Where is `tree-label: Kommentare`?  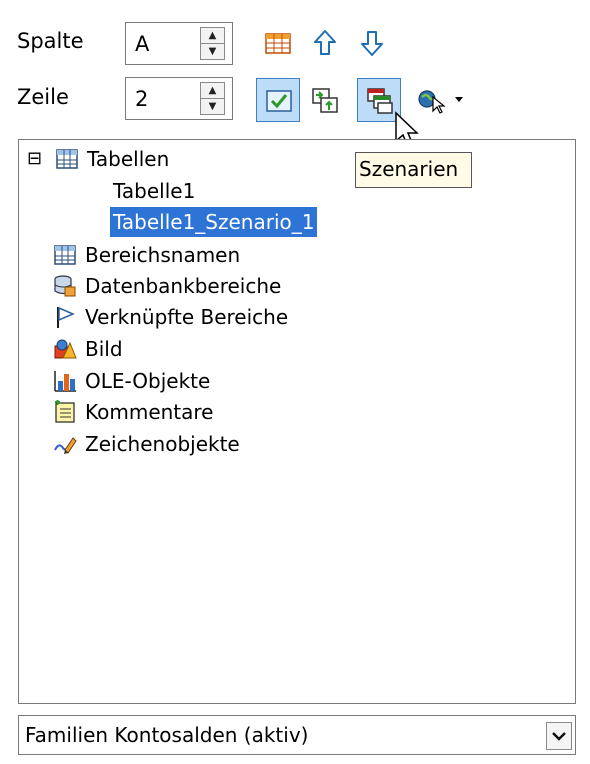
tree-label: Kommentare is located at coordinates (149, 412).